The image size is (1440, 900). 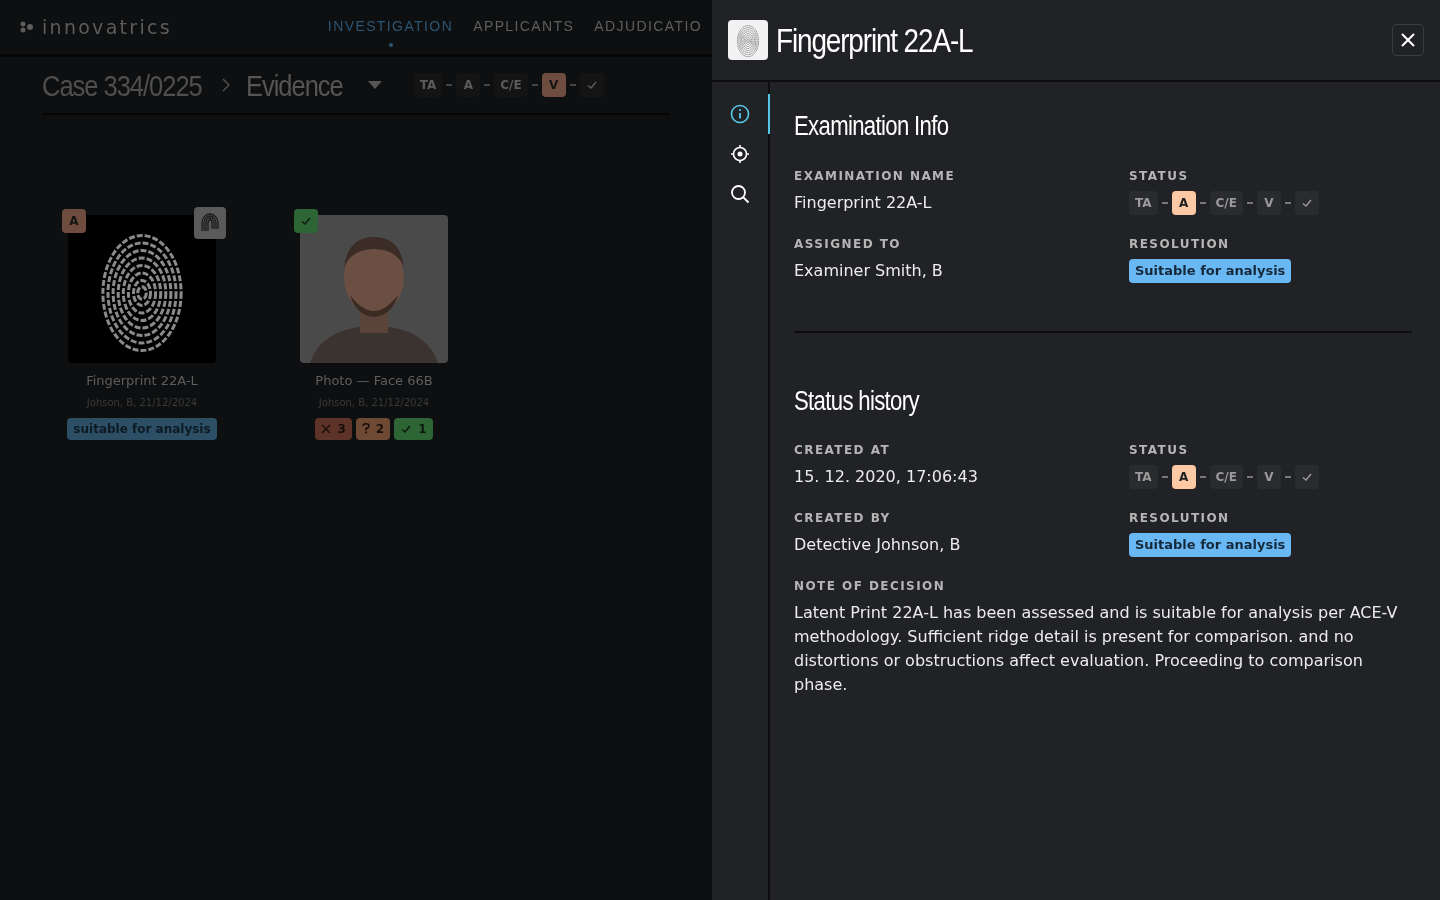 What do you see at coordinates (874, 40) in the screenshot?
I see `drawer-title: Fingerprint 22A-L` at bounding box center [874, 40].